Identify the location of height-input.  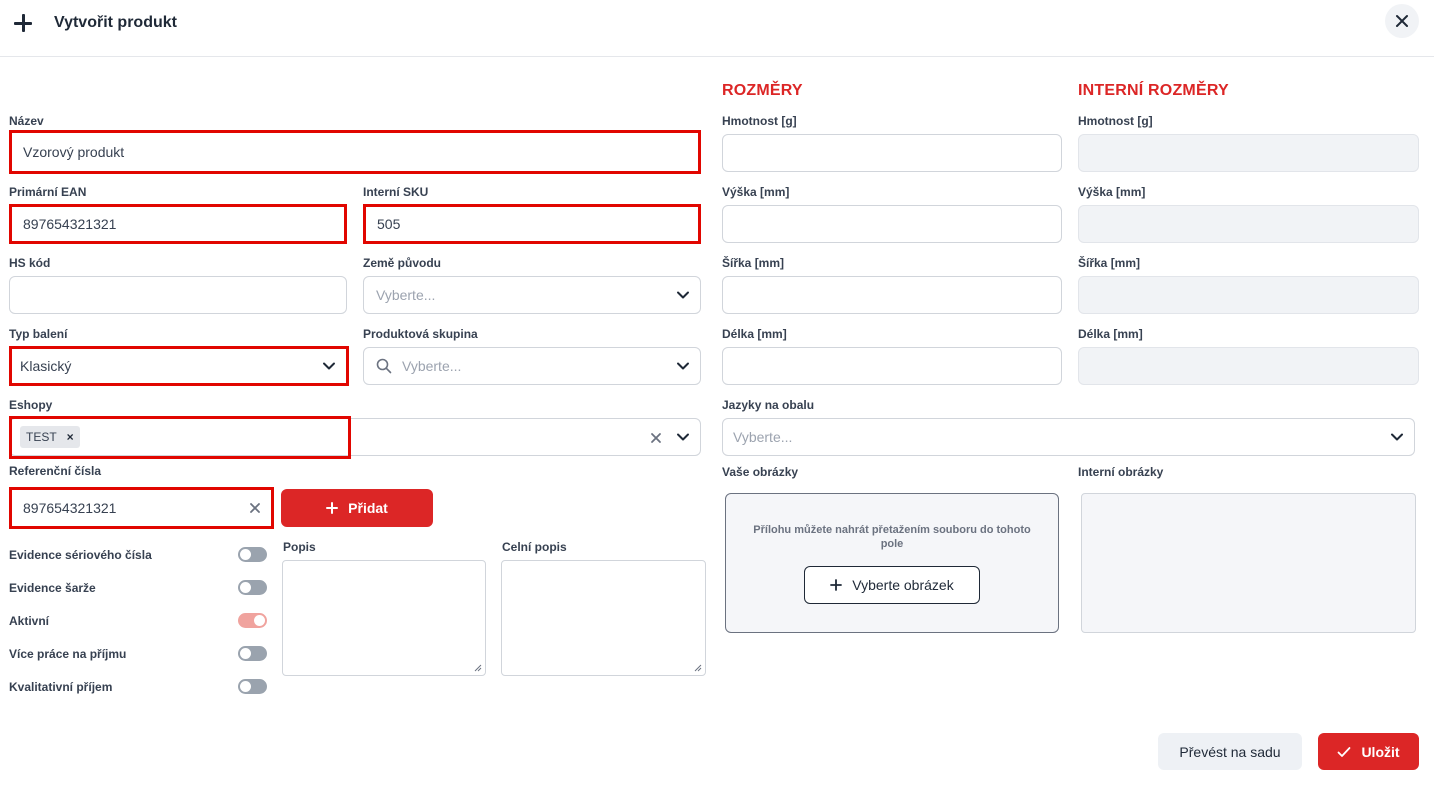
(892, 224).